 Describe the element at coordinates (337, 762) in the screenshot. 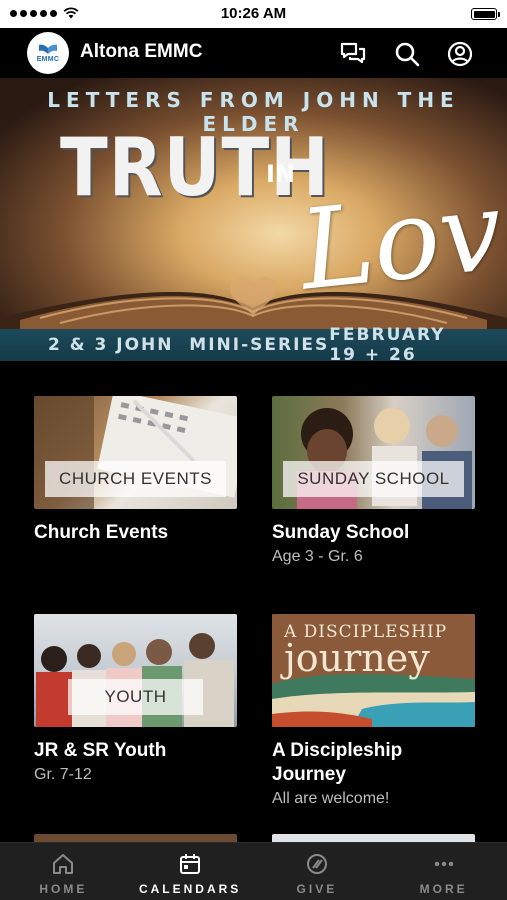

I see `card-title: A Discipleship Journey` at that location.